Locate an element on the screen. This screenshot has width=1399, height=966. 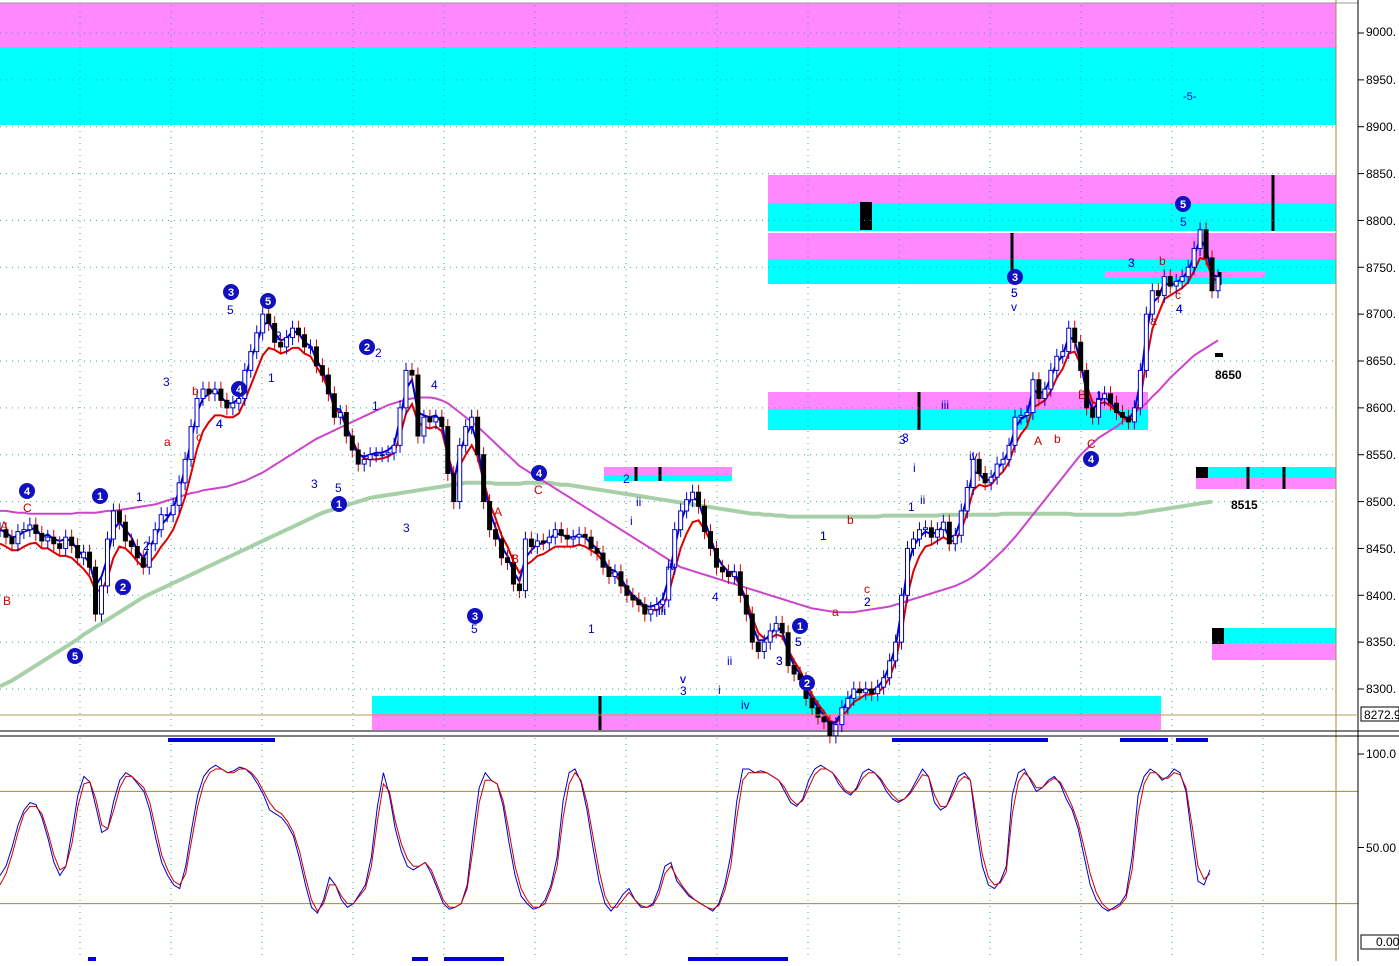
price-tick: 8450. is located at coordinates (1381, 549).